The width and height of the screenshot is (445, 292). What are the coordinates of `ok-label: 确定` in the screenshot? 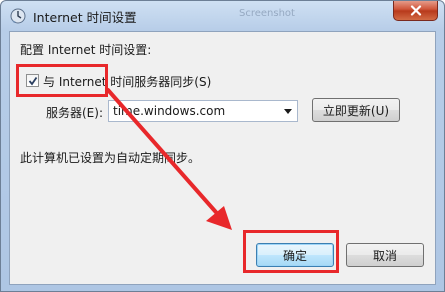 It's located at (294, 255).